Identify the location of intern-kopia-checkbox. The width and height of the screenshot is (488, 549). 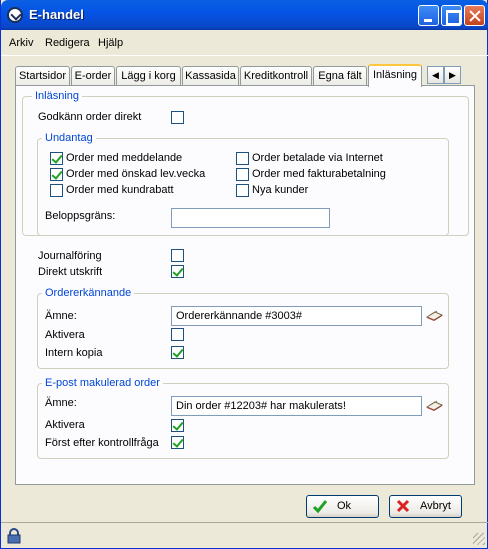
(177, 352).